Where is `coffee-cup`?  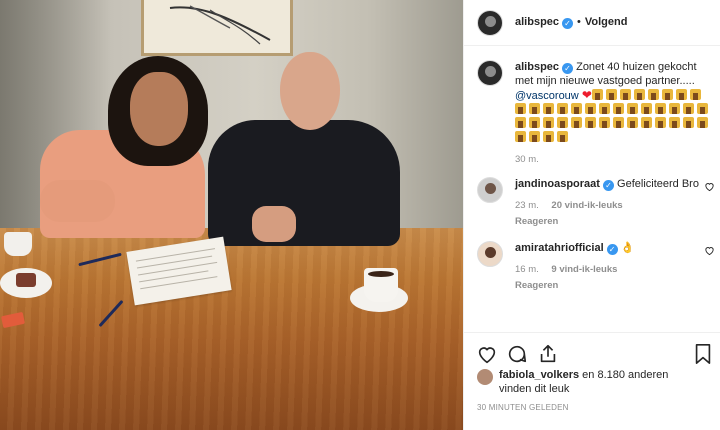 coffee-cup is located at coordinates (18, 244).